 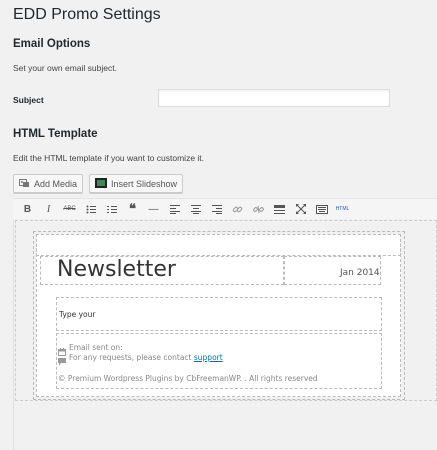 I want to click on fullscreen-icon, so click(x=300, y=209).